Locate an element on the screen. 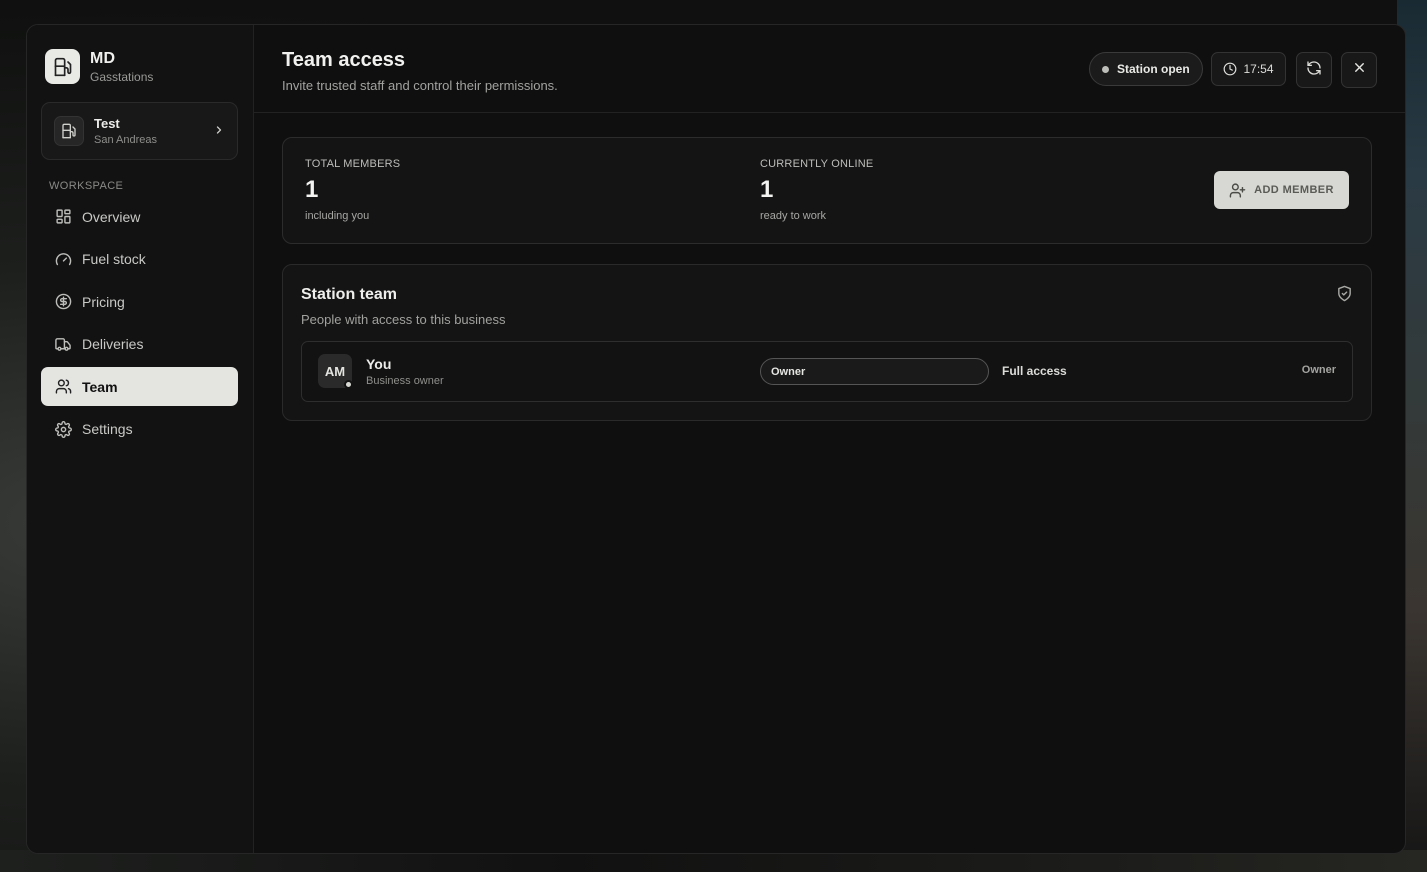 The height and width of the screenshot is (872, 1427). user-plus-icon is located at coordinates (1237, 190).